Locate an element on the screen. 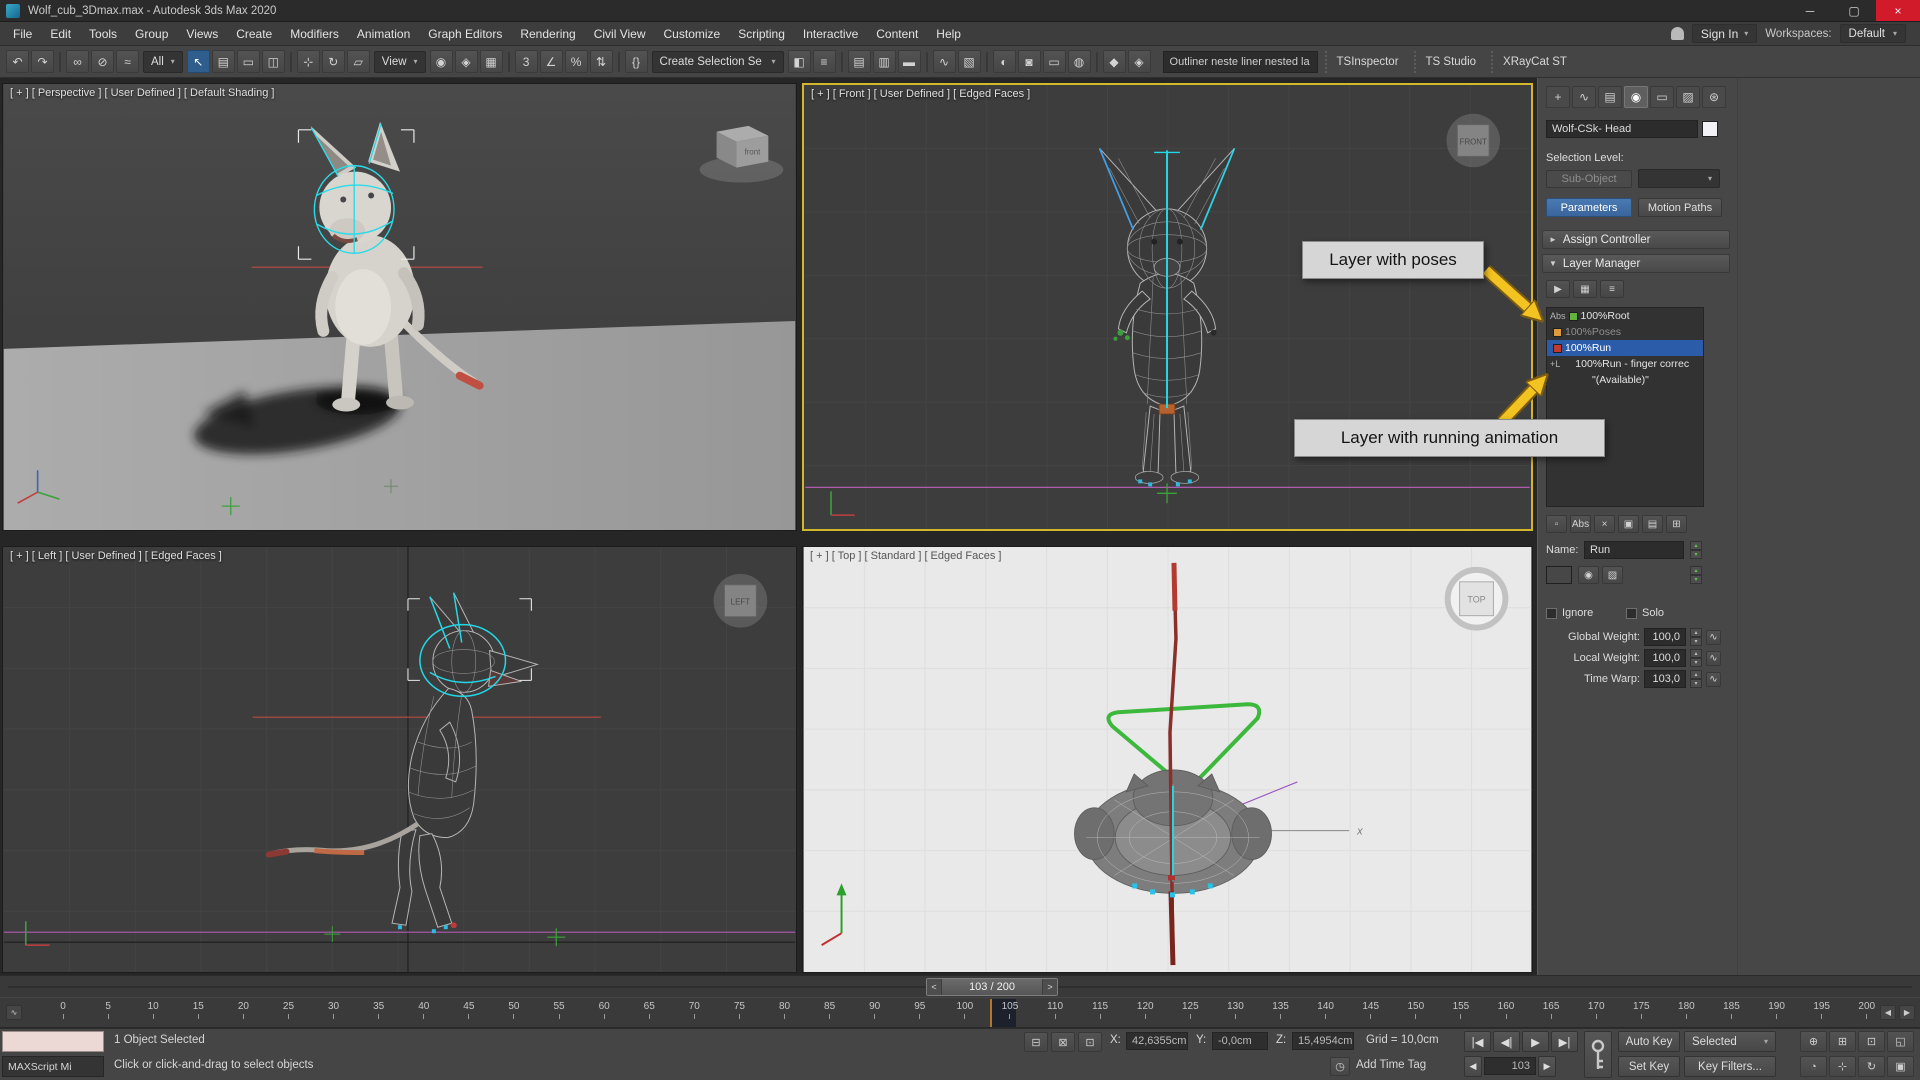 The width and height of the screenshot is (1920, 1080). unlink-selection-icon: ⊘ is located at coordinates (102, 61).